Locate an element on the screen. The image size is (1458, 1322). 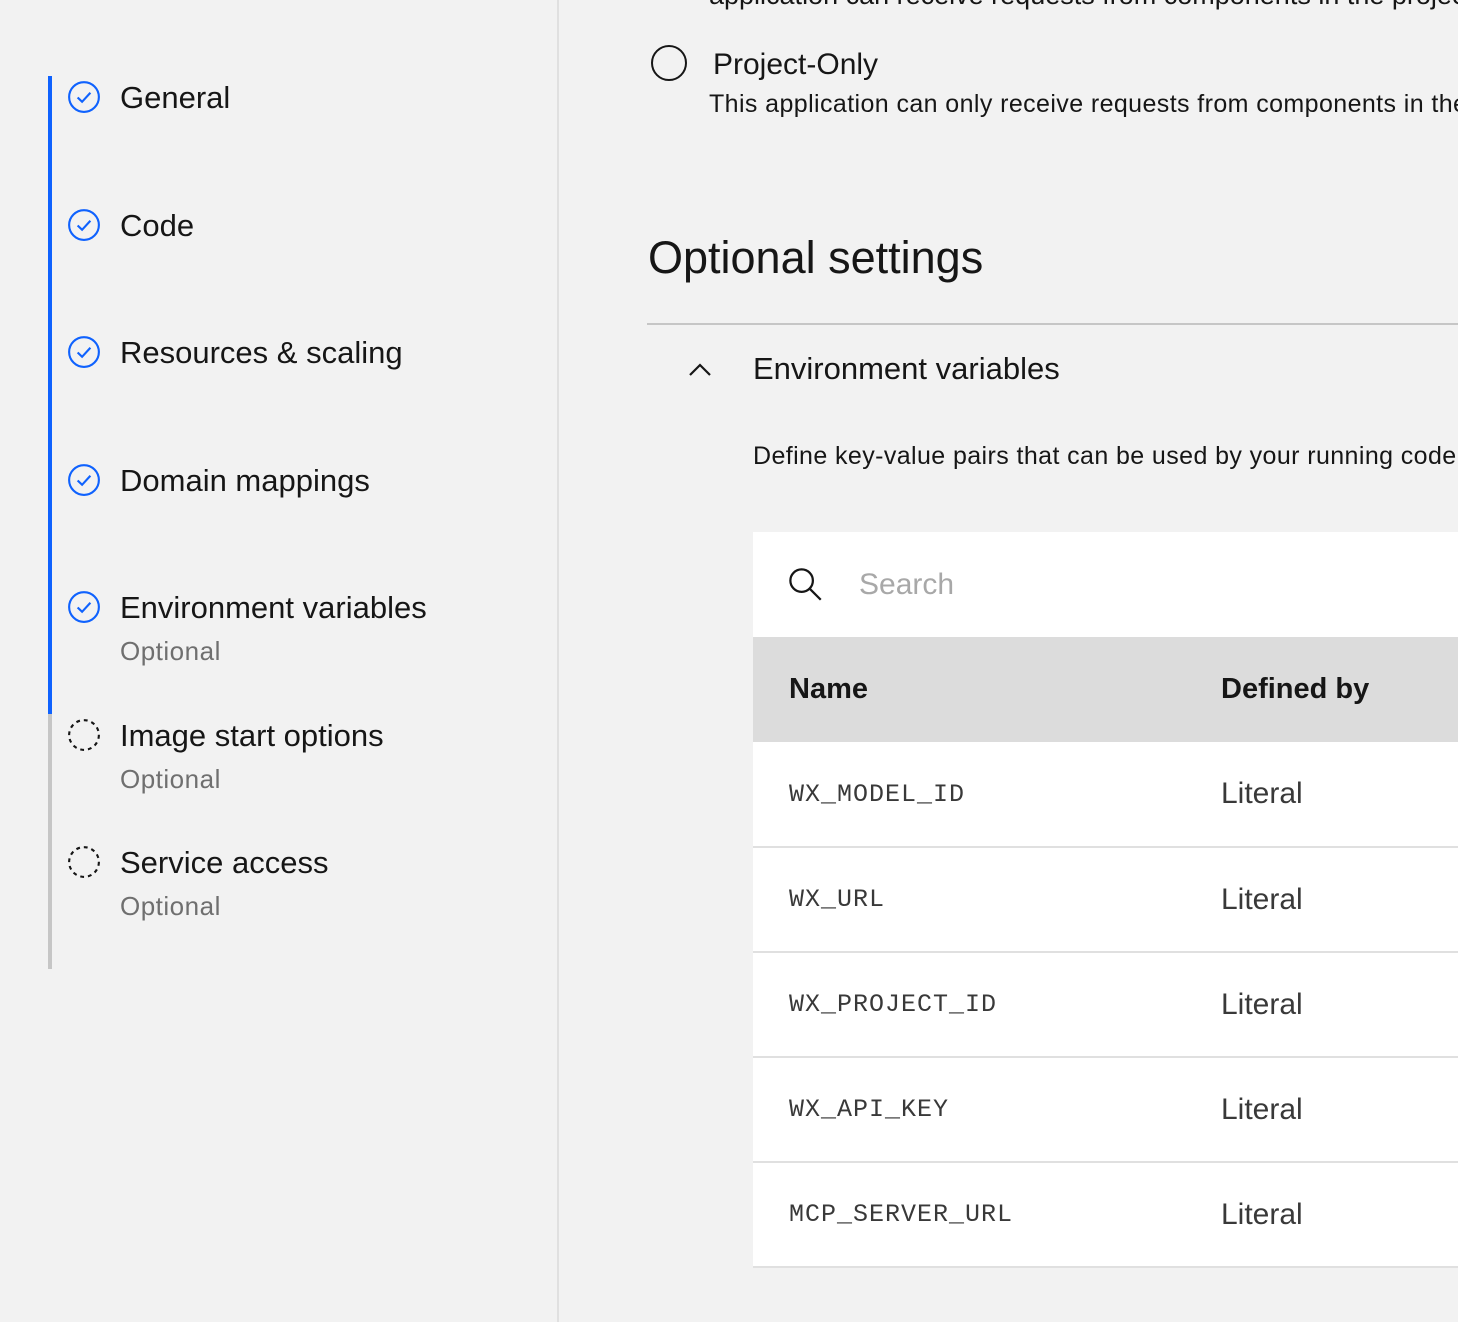
table-row: WX_API_KEY Literal is located at coordinates (1105, 1109).